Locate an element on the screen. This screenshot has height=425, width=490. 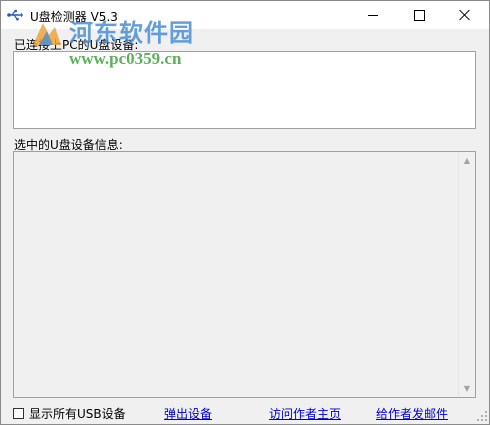
window-title: U盘检测器 V5.3 is located at coordinates (74, 17).